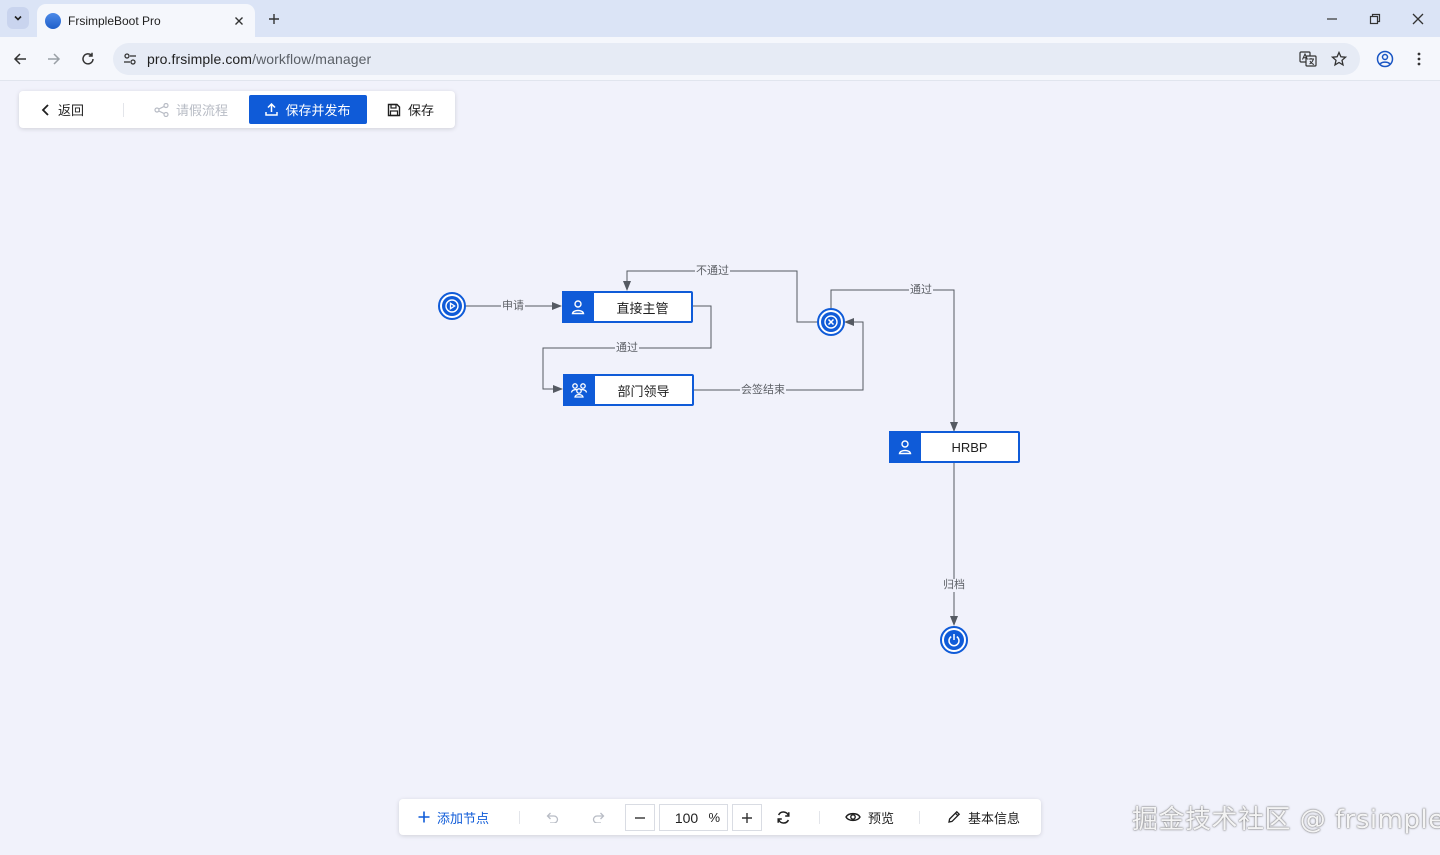  I want to click on zoom-in-button, so click(747, 817).